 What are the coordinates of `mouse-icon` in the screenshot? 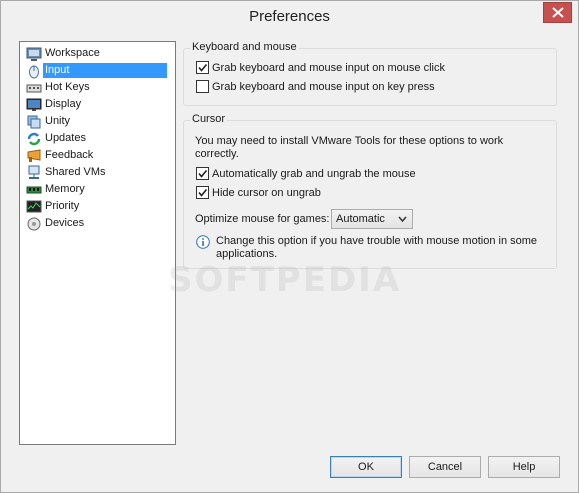 It's located at (34, 71).